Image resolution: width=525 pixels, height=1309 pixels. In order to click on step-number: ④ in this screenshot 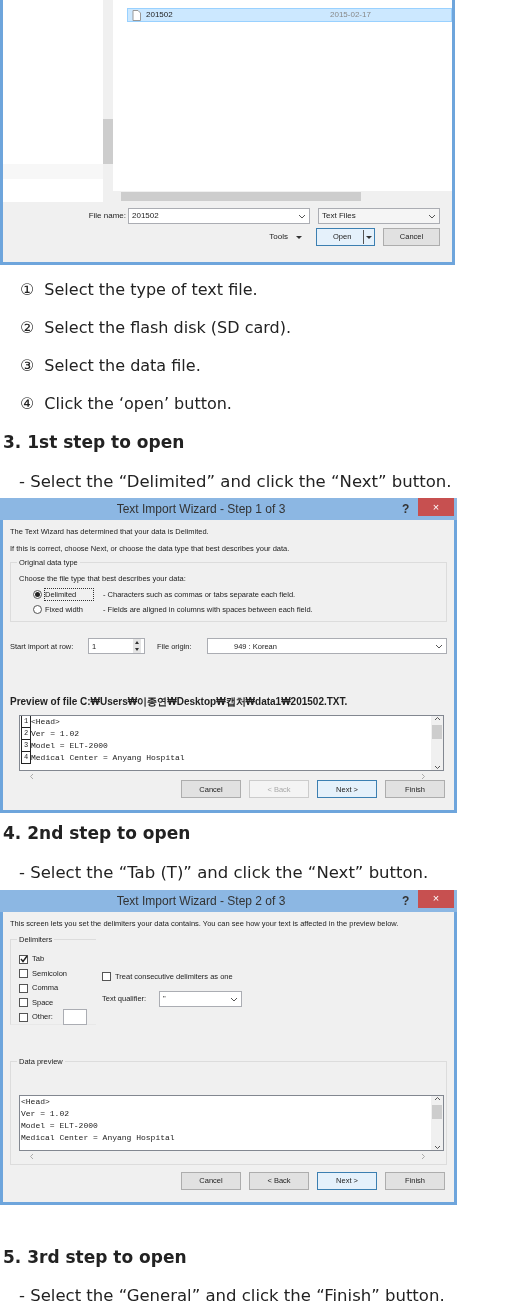, I will do `click(27, 404)`.